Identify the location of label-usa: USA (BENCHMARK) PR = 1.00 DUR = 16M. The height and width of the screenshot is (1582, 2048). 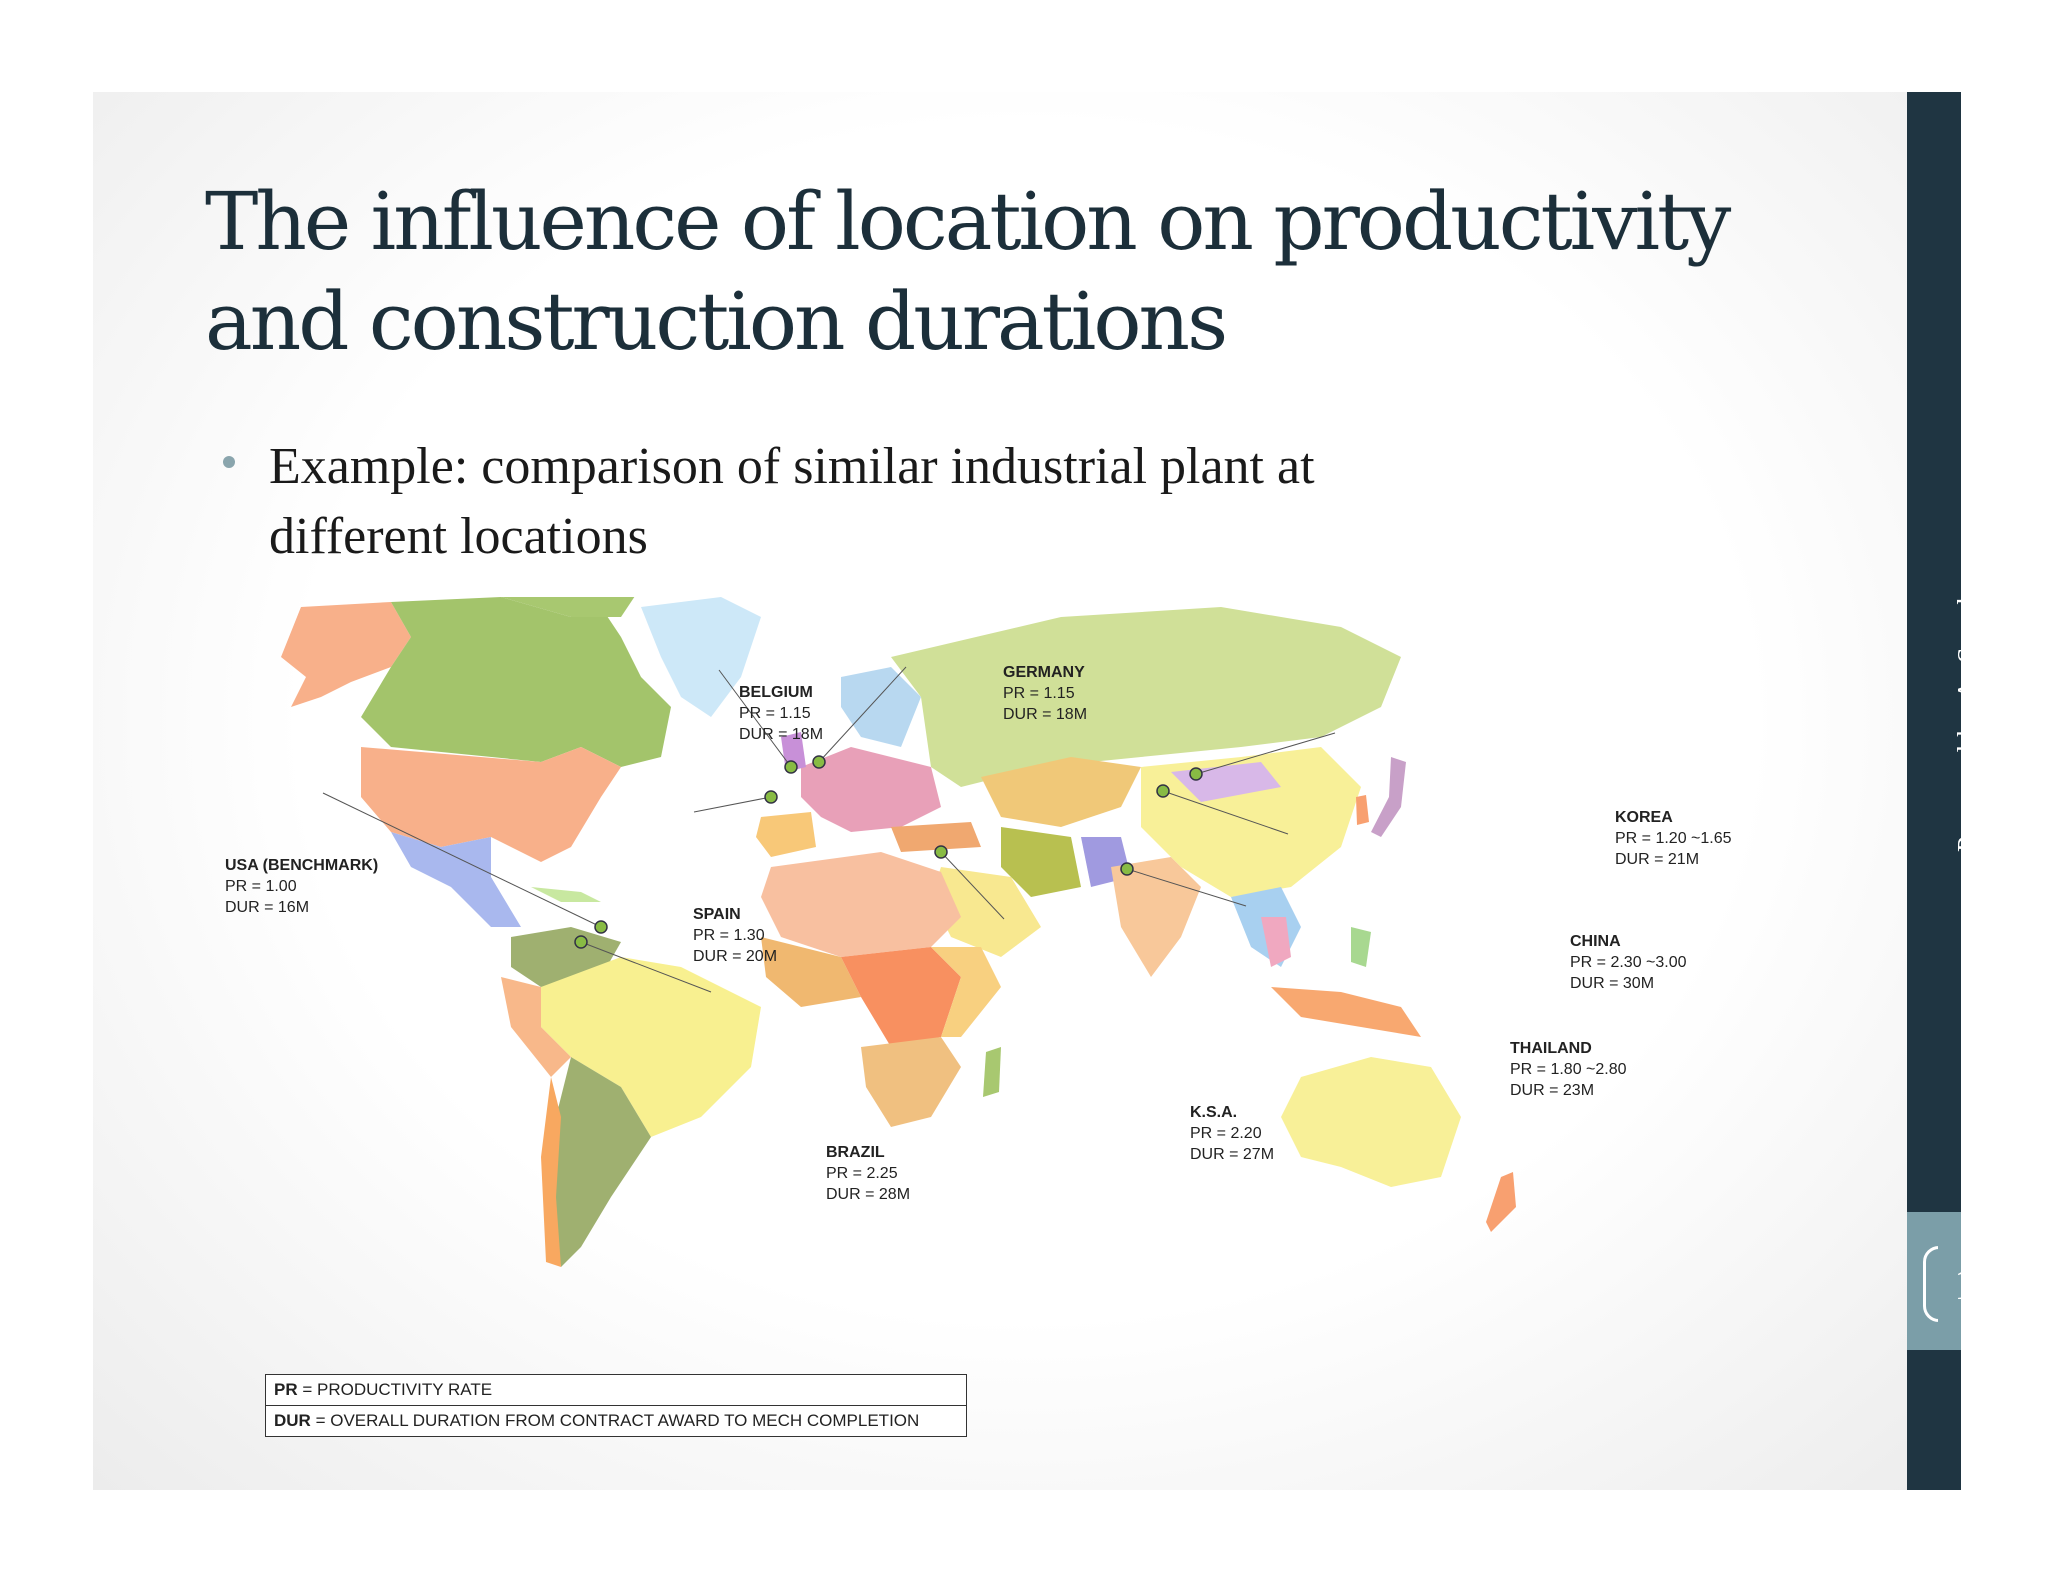
(301, 886).